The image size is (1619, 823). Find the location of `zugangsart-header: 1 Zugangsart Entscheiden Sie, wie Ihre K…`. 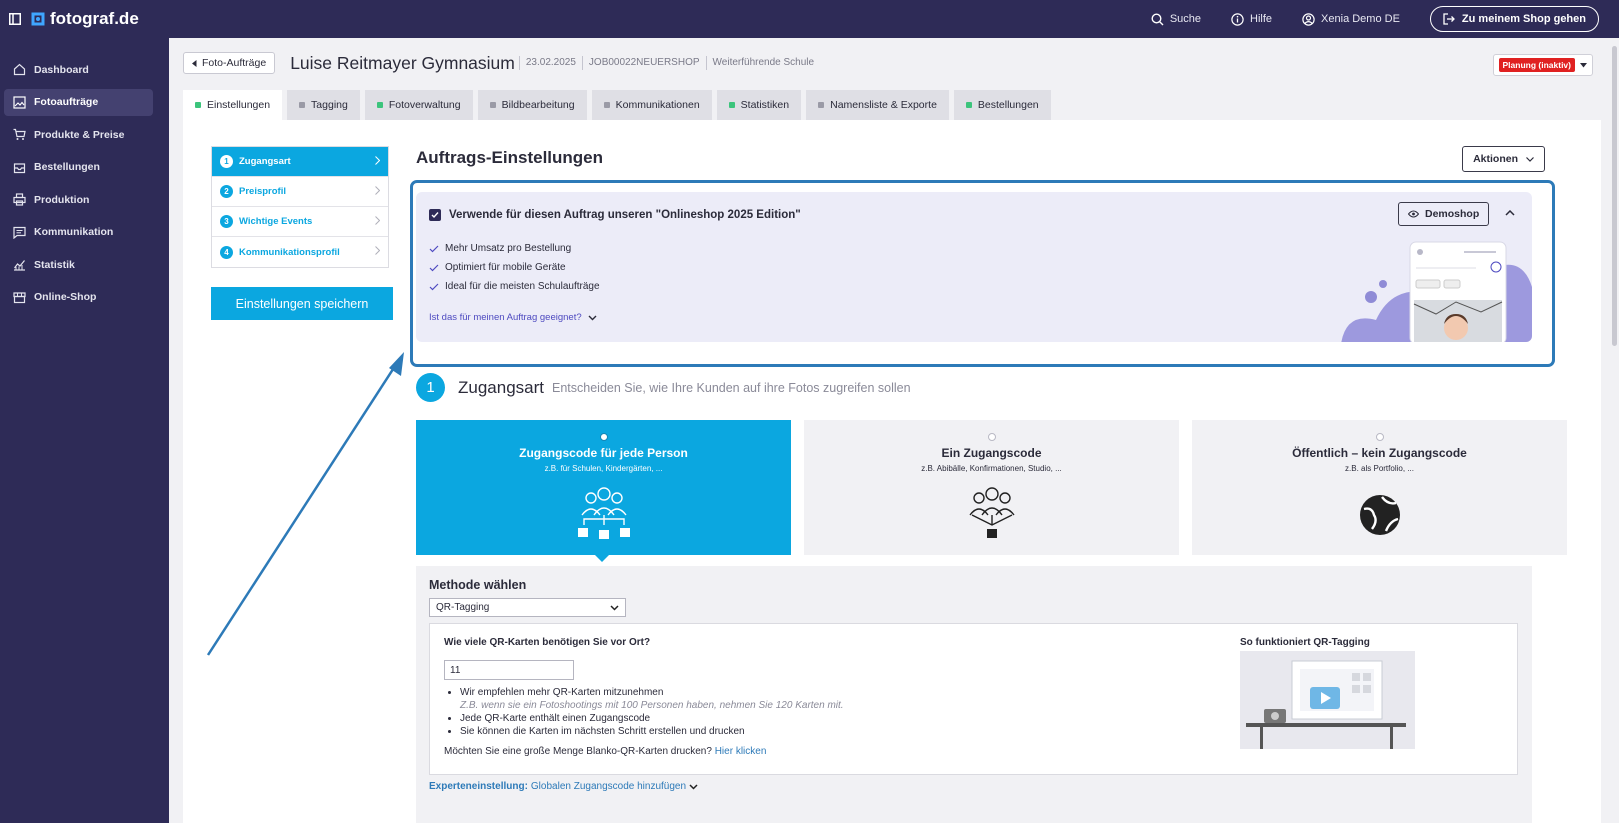

zugangsart-header: 1 Zugangsart Entscheiden Sie, wie Ihre K… is located at coordinates (663, 387).